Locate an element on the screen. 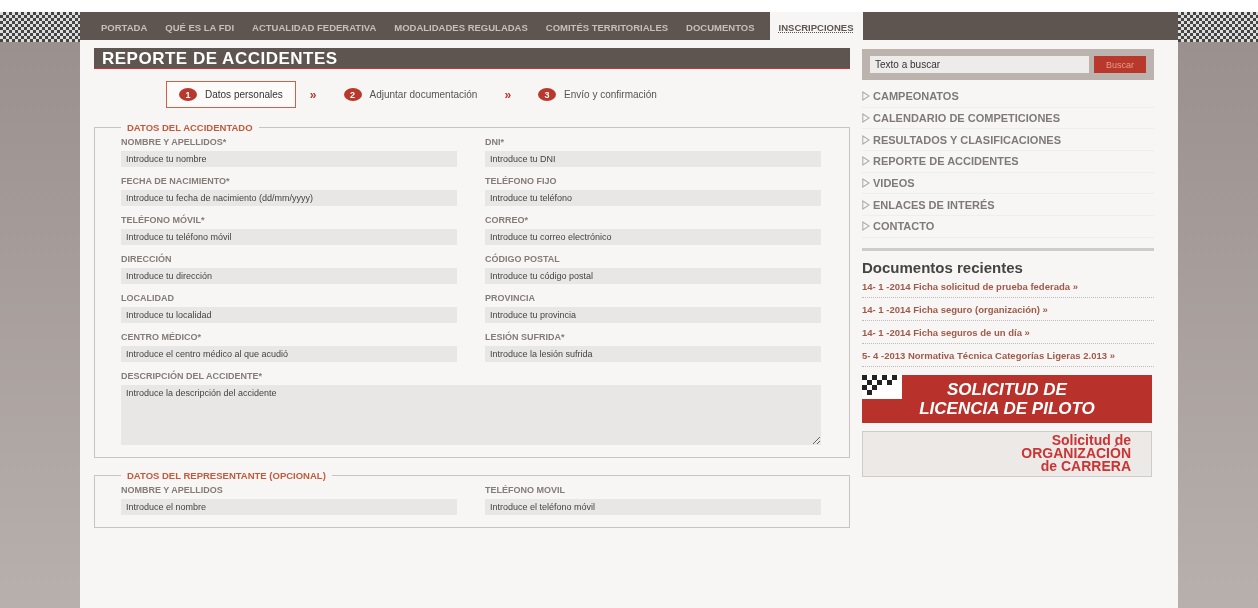  wizard-step: 1 Datos personales is located at coordinates (231, 94).